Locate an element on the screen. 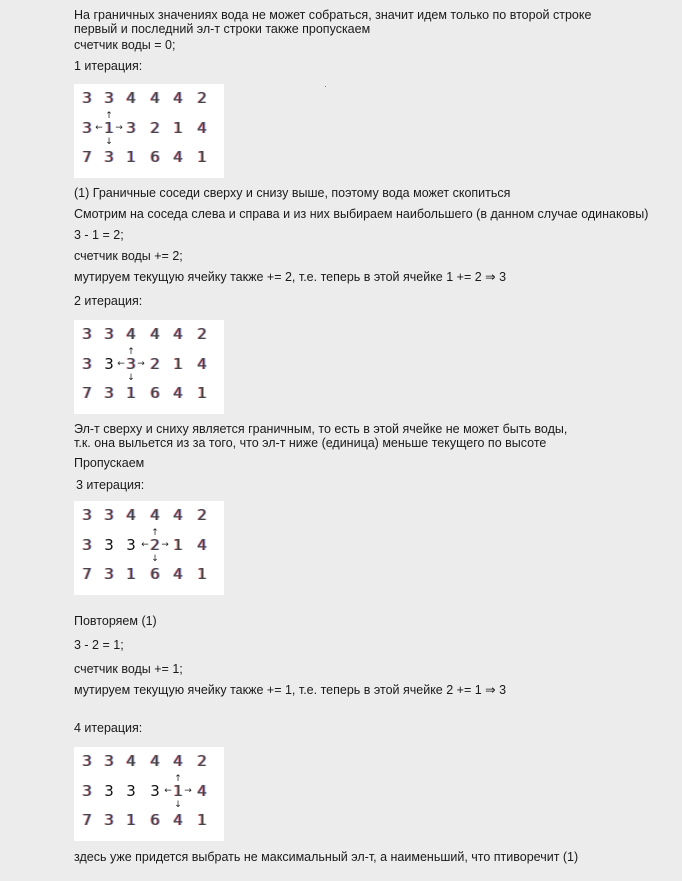 The width and height of the screenshot is (682, 881). text-line: счетчик воды += 2; is located at coordinates (128, 256).